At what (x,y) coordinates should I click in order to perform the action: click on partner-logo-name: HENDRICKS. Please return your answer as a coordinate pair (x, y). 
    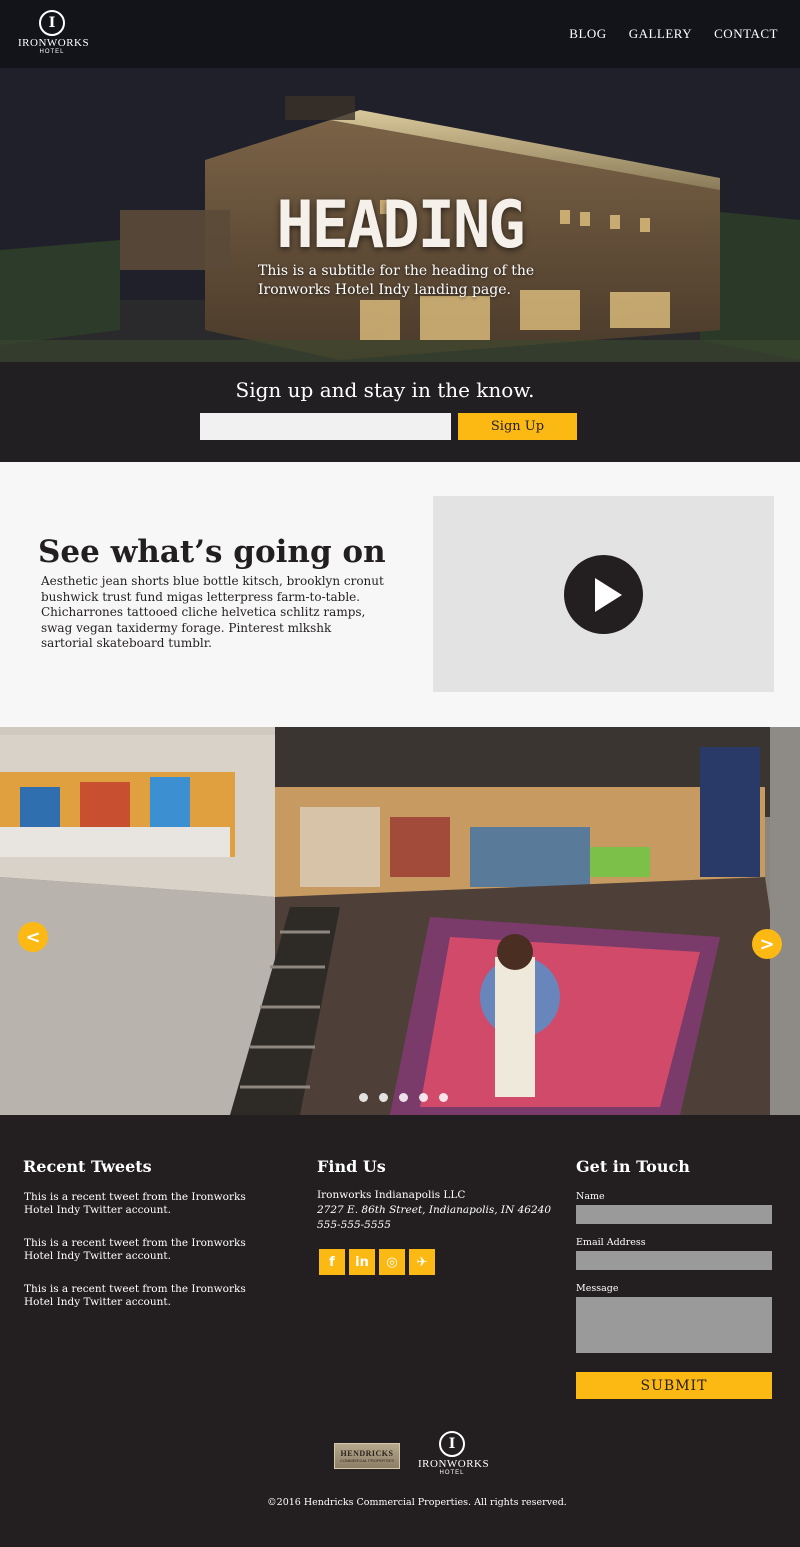
    Looking at the image, I should click on (367, 1453).